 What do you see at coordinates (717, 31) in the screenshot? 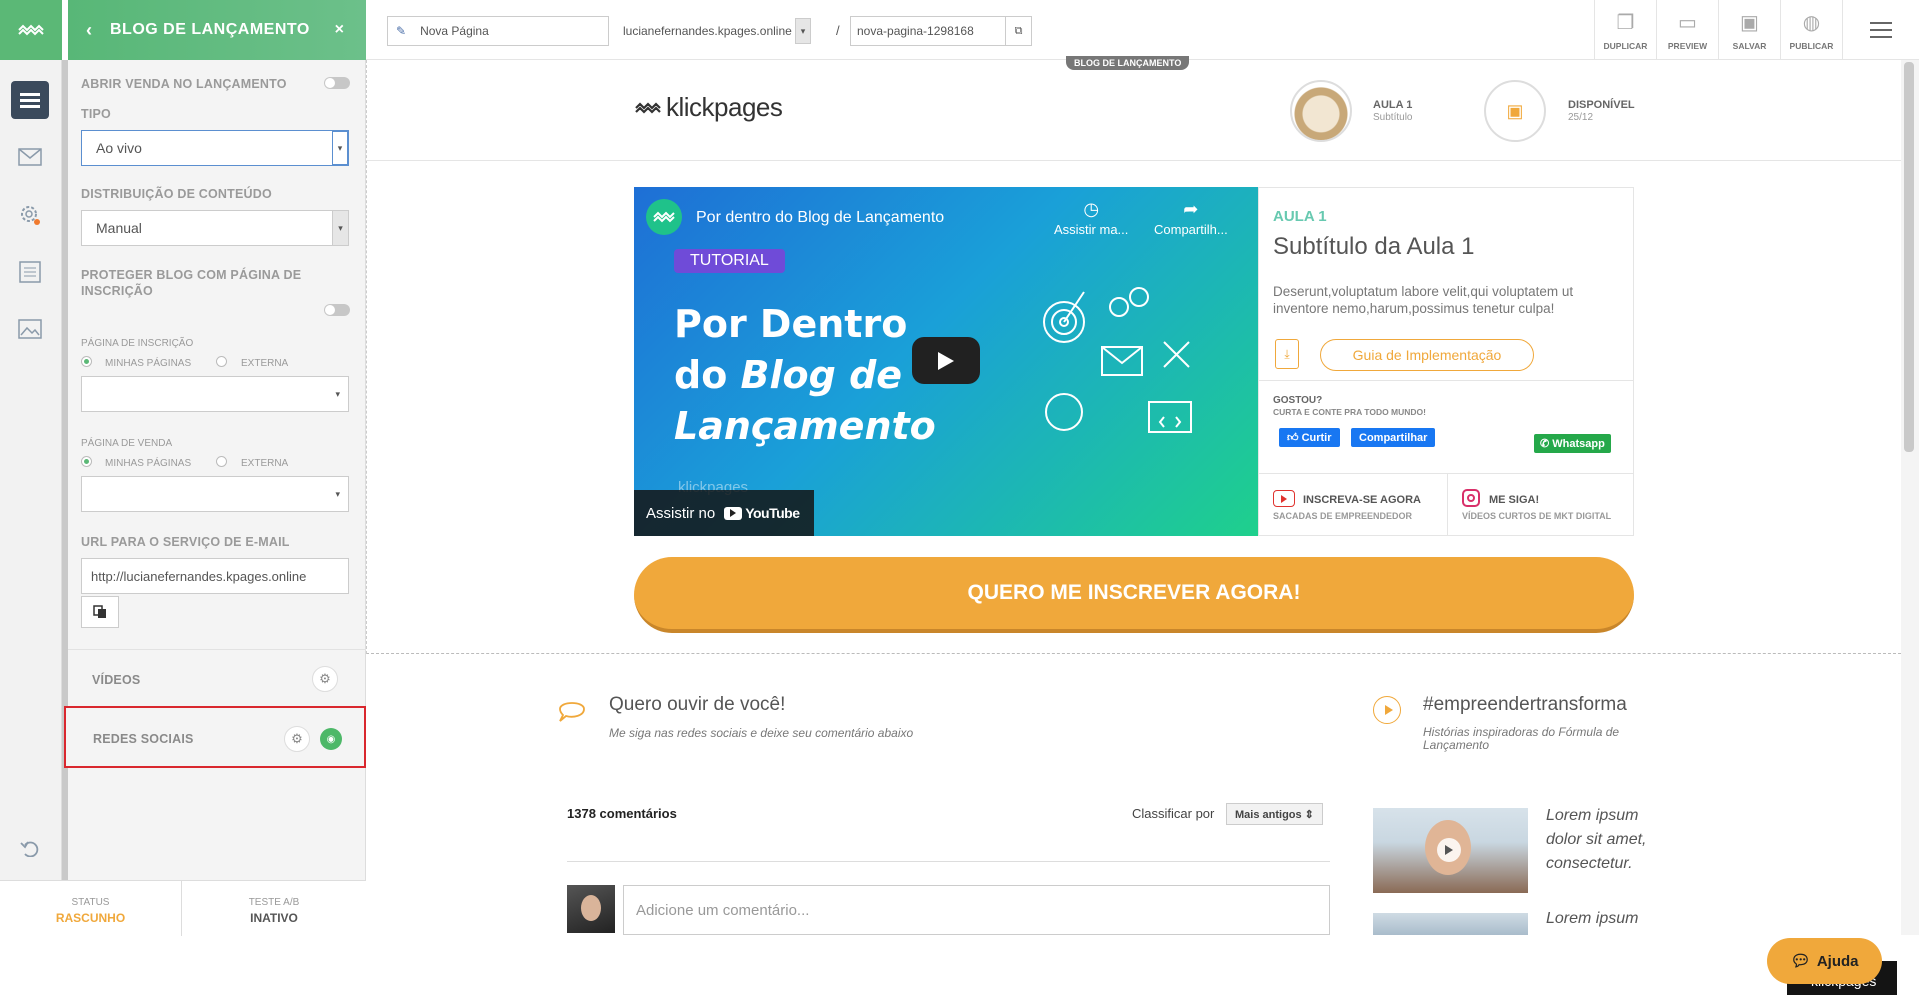
I see `domain-select: lucianefernandes.kpages.online ▾` at bounding box center [717, 31].